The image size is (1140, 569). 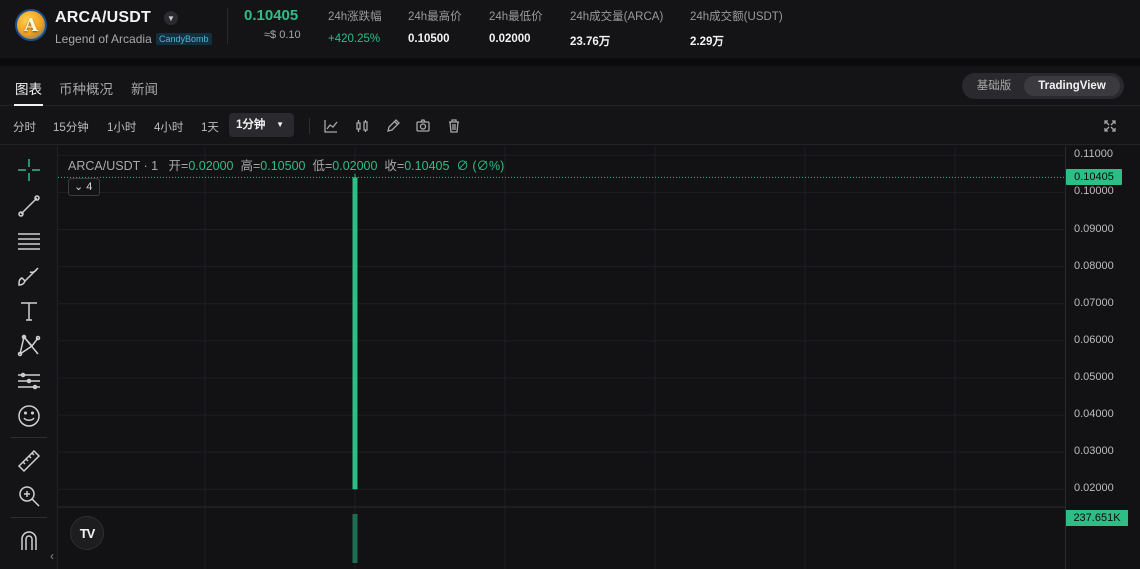 What do you see at coordinates (427, 166) in the screenshot?
I see `legend-close: 0.10405` at bounding box center [427, 166].